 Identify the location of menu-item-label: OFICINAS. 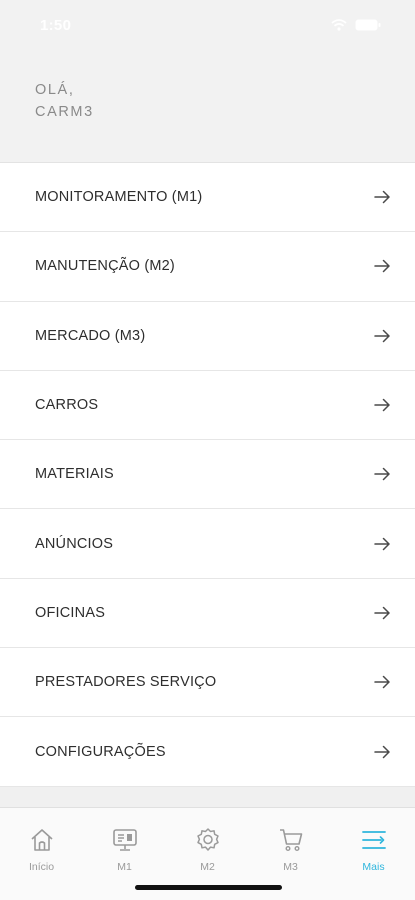
(70, 612).